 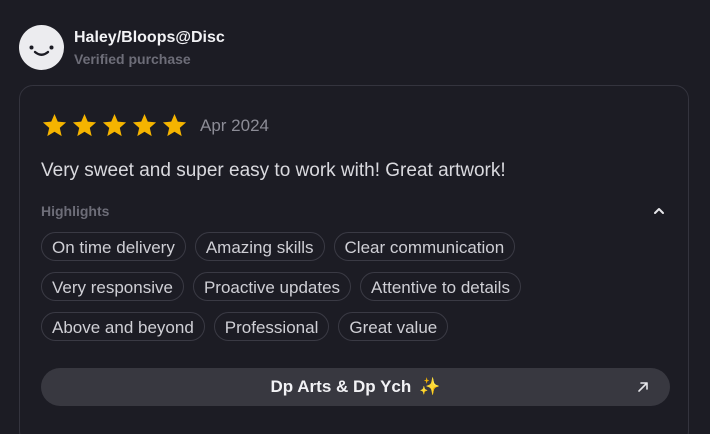 What do you see at coordinates (113, 246) in the screenshot?
I see `highlight-chip: On time delivery` at bounding box center [113, 246].